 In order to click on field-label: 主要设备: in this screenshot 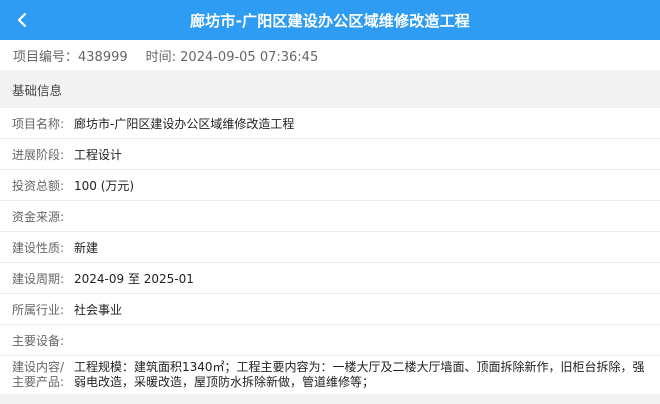, I will do `click(38, 340)`.